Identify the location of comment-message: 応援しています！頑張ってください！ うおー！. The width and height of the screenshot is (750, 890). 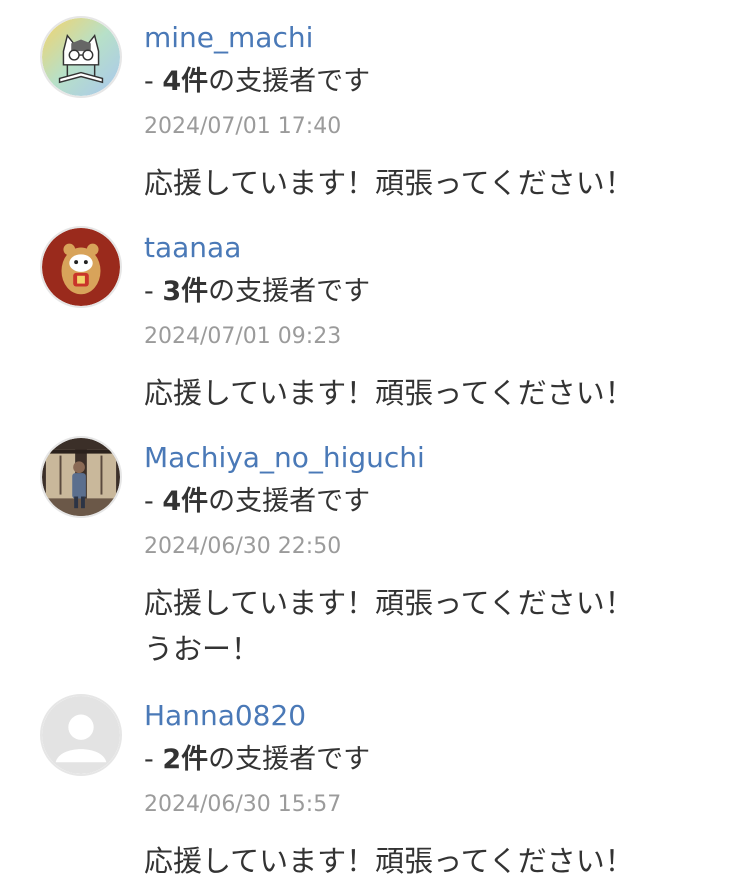
(434, 626).